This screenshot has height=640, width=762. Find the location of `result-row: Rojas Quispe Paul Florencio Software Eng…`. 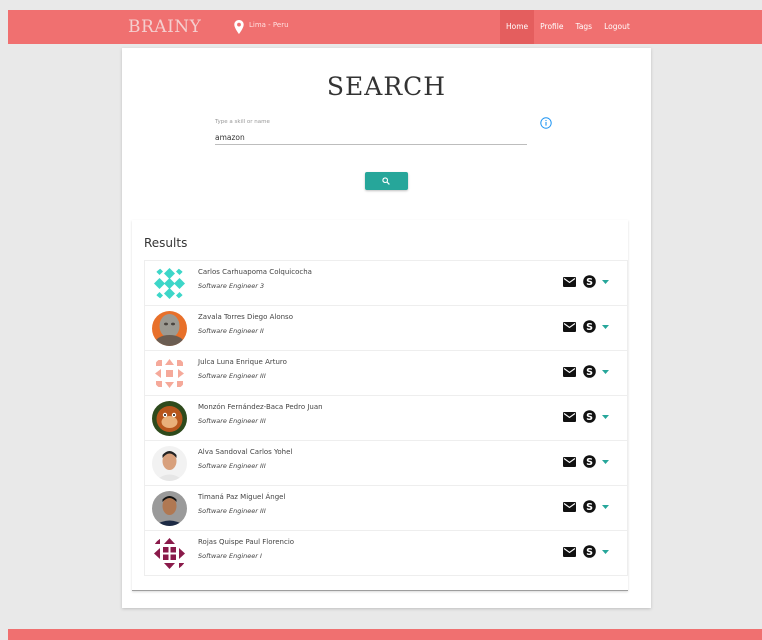

result-row: Rojas Quispe Paul Florencio Software Eng… is located at coordinates (386, 553).